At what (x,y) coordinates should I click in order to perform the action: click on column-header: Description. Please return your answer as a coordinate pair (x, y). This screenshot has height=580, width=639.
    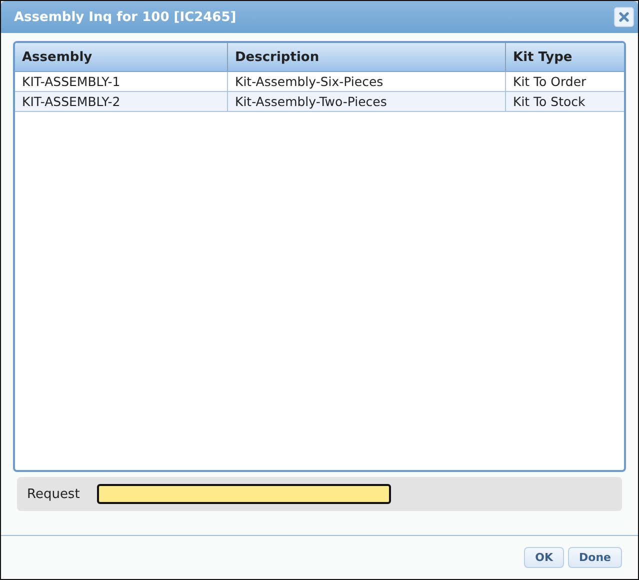
    Looking at the image, I should click on (367, 57).